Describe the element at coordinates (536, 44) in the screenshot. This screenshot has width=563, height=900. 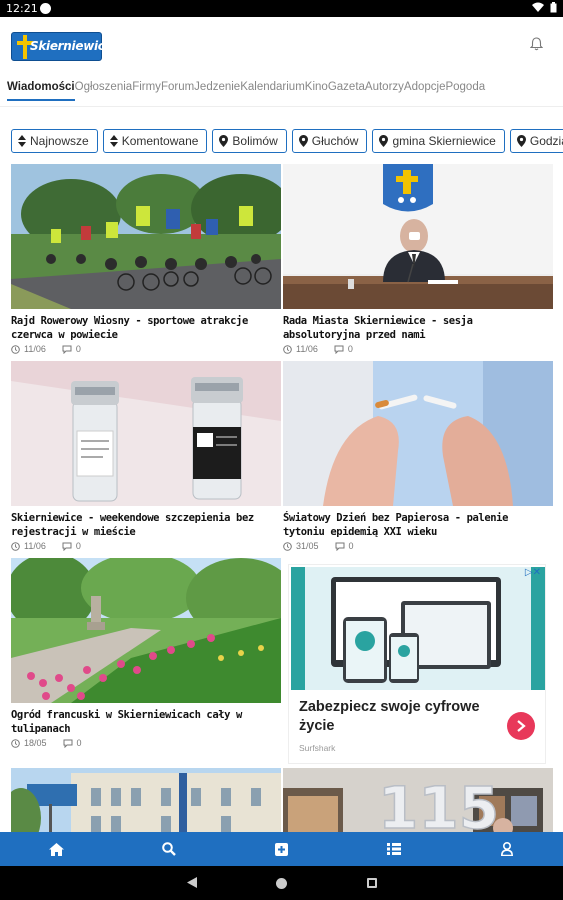
I see `bell-icon` at that location.